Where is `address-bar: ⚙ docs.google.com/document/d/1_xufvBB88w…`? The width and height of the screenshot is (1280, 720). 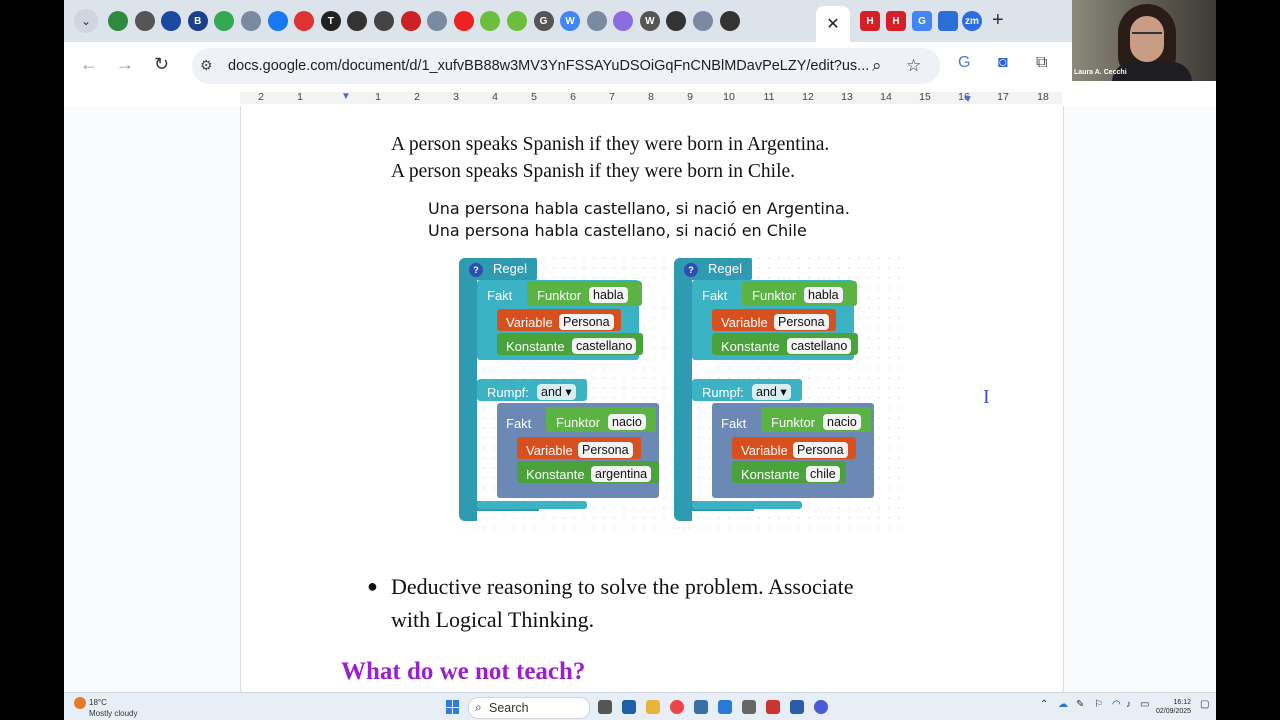 address-bar: ⚙ docs.google.com/document/d/1_xufvBB88w… is located at coordinates (566, 66).